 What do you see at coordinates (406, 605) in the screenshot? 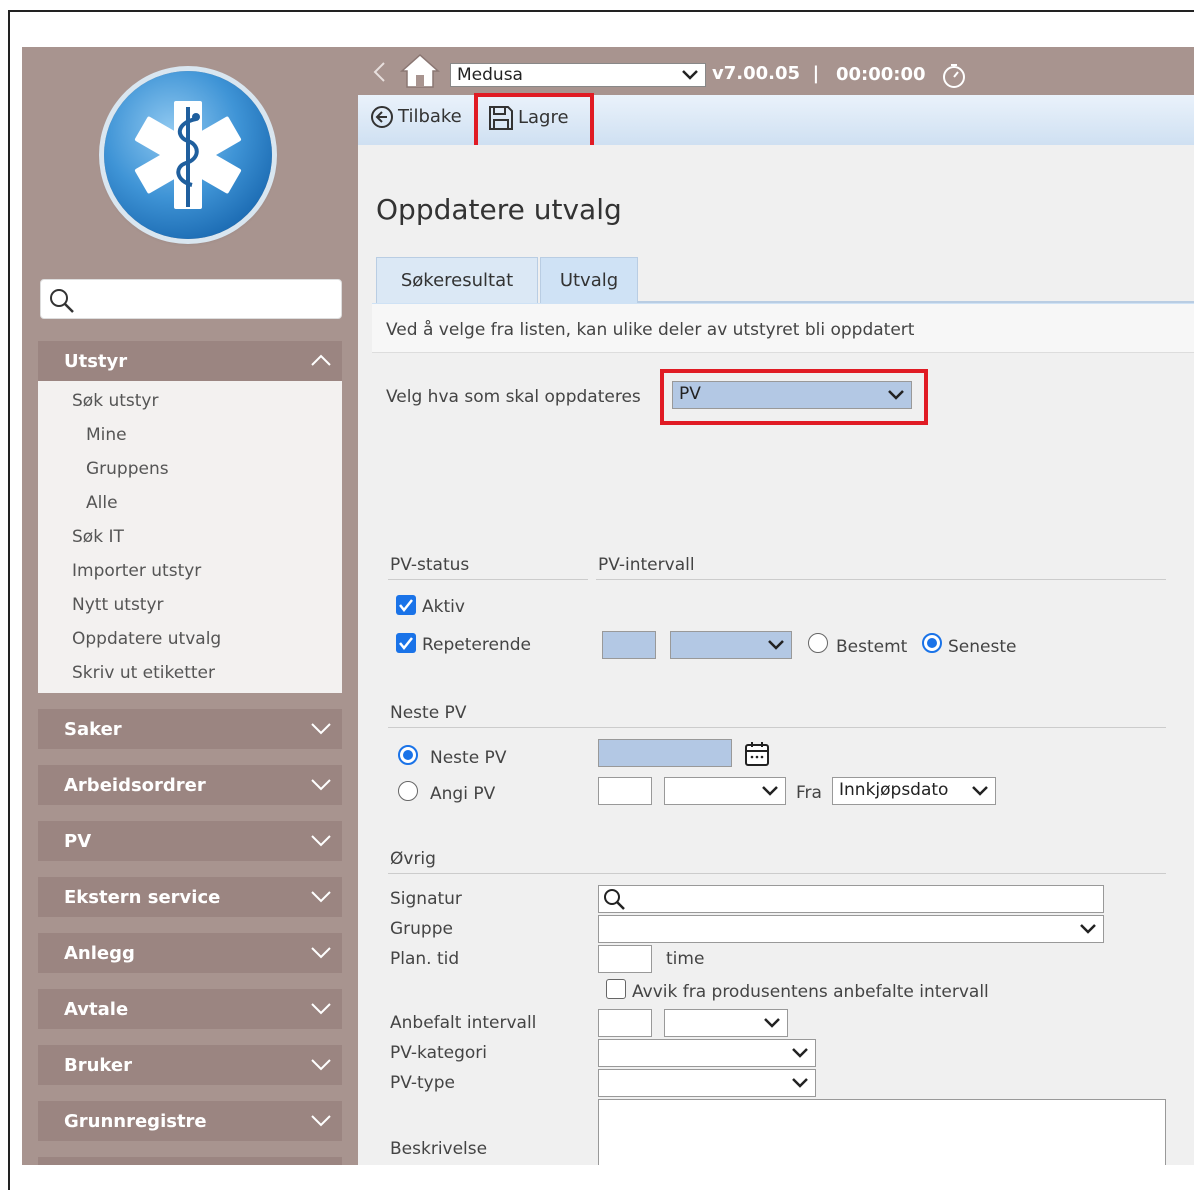
I see `aktiv-checkbox` at bounding box center [406, 605].